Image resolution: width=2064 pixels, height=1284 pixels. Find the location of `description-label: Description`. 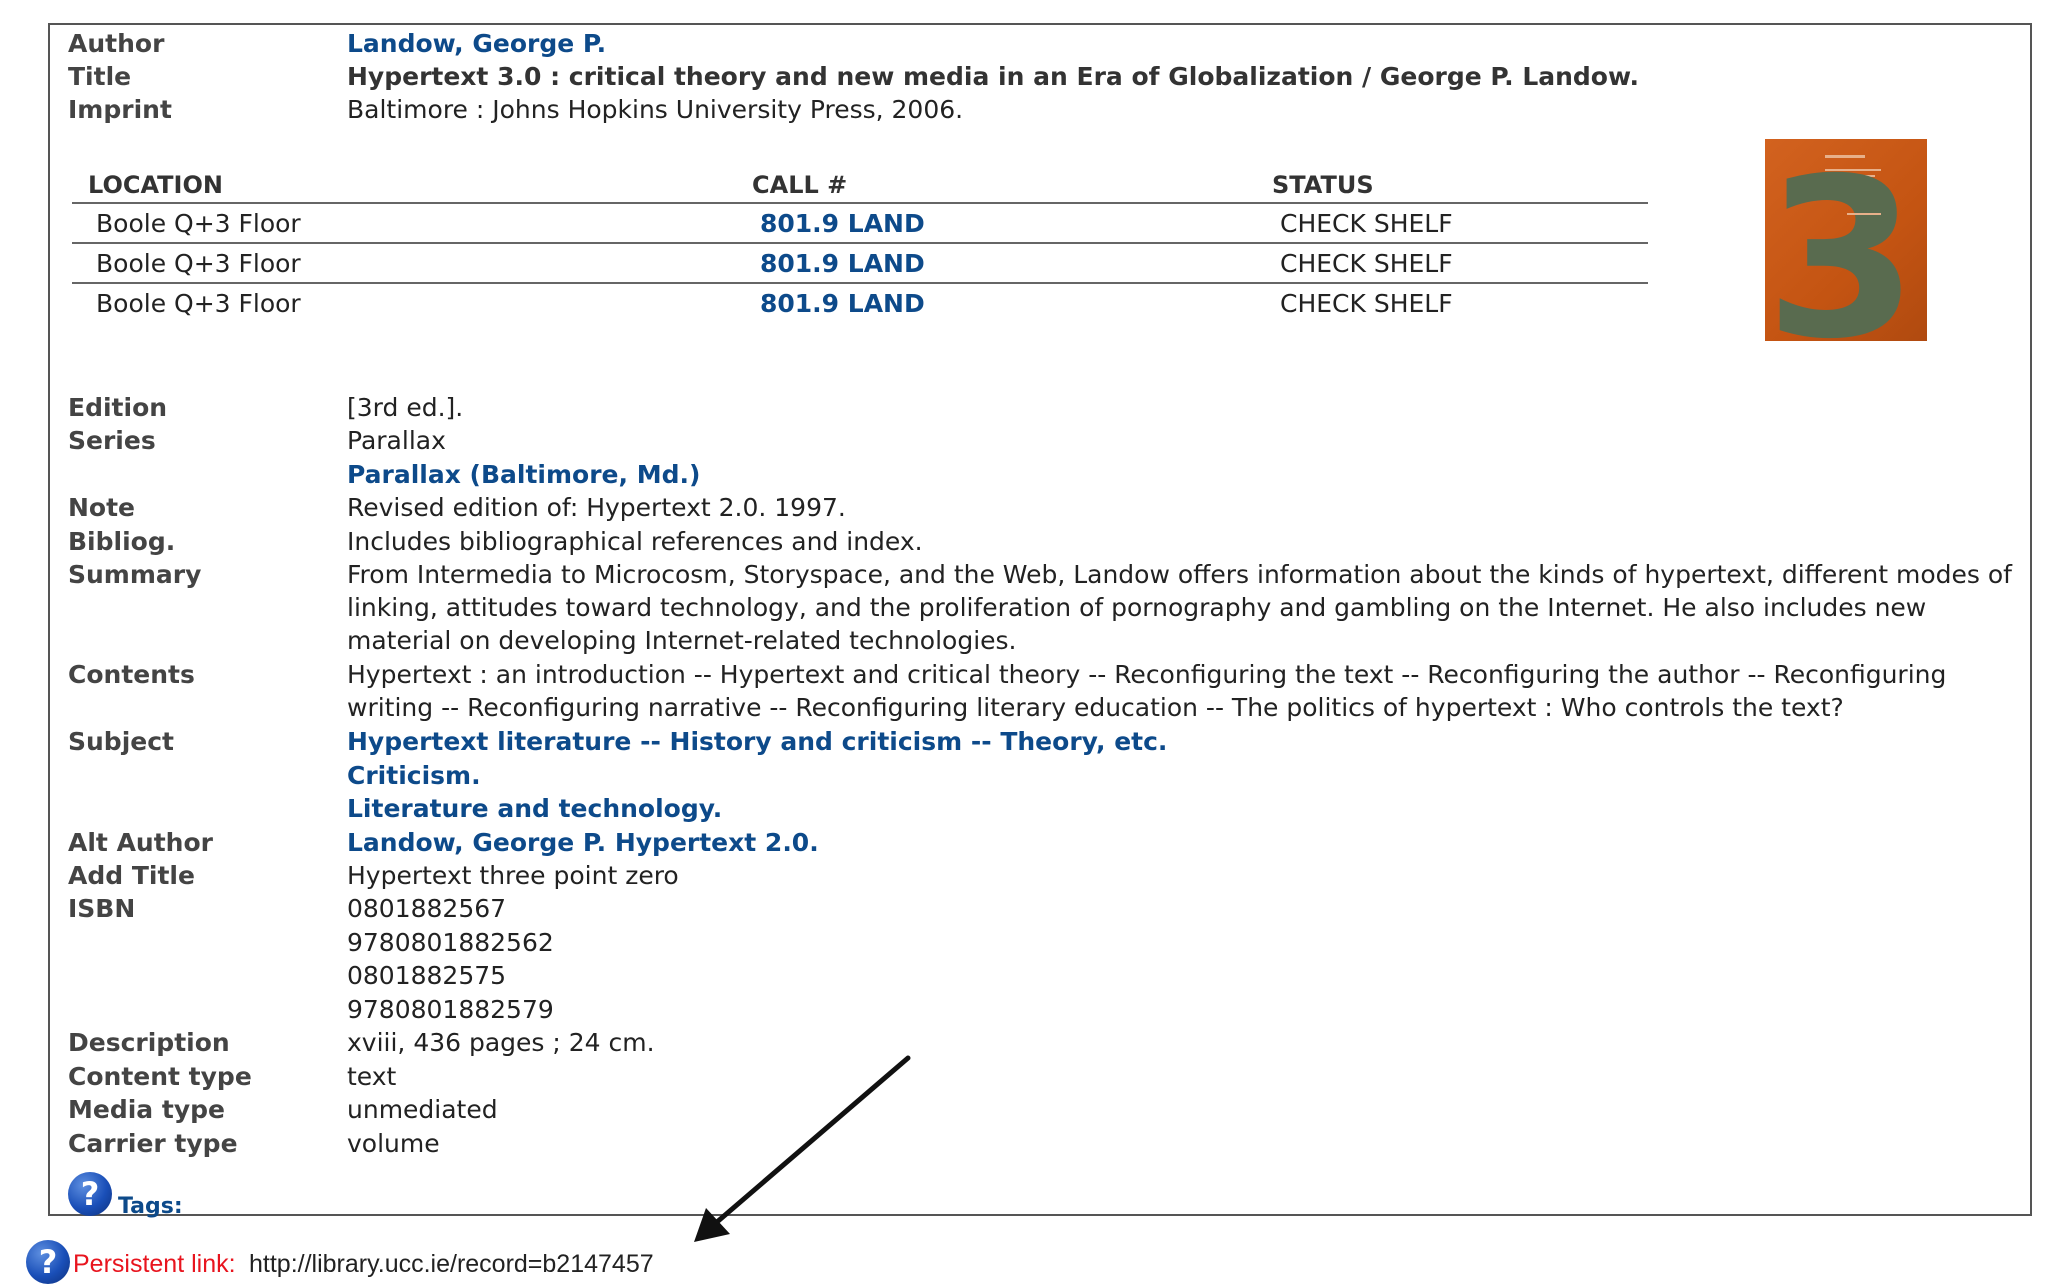

description-label: Description is located at coordinates (149, 1042).